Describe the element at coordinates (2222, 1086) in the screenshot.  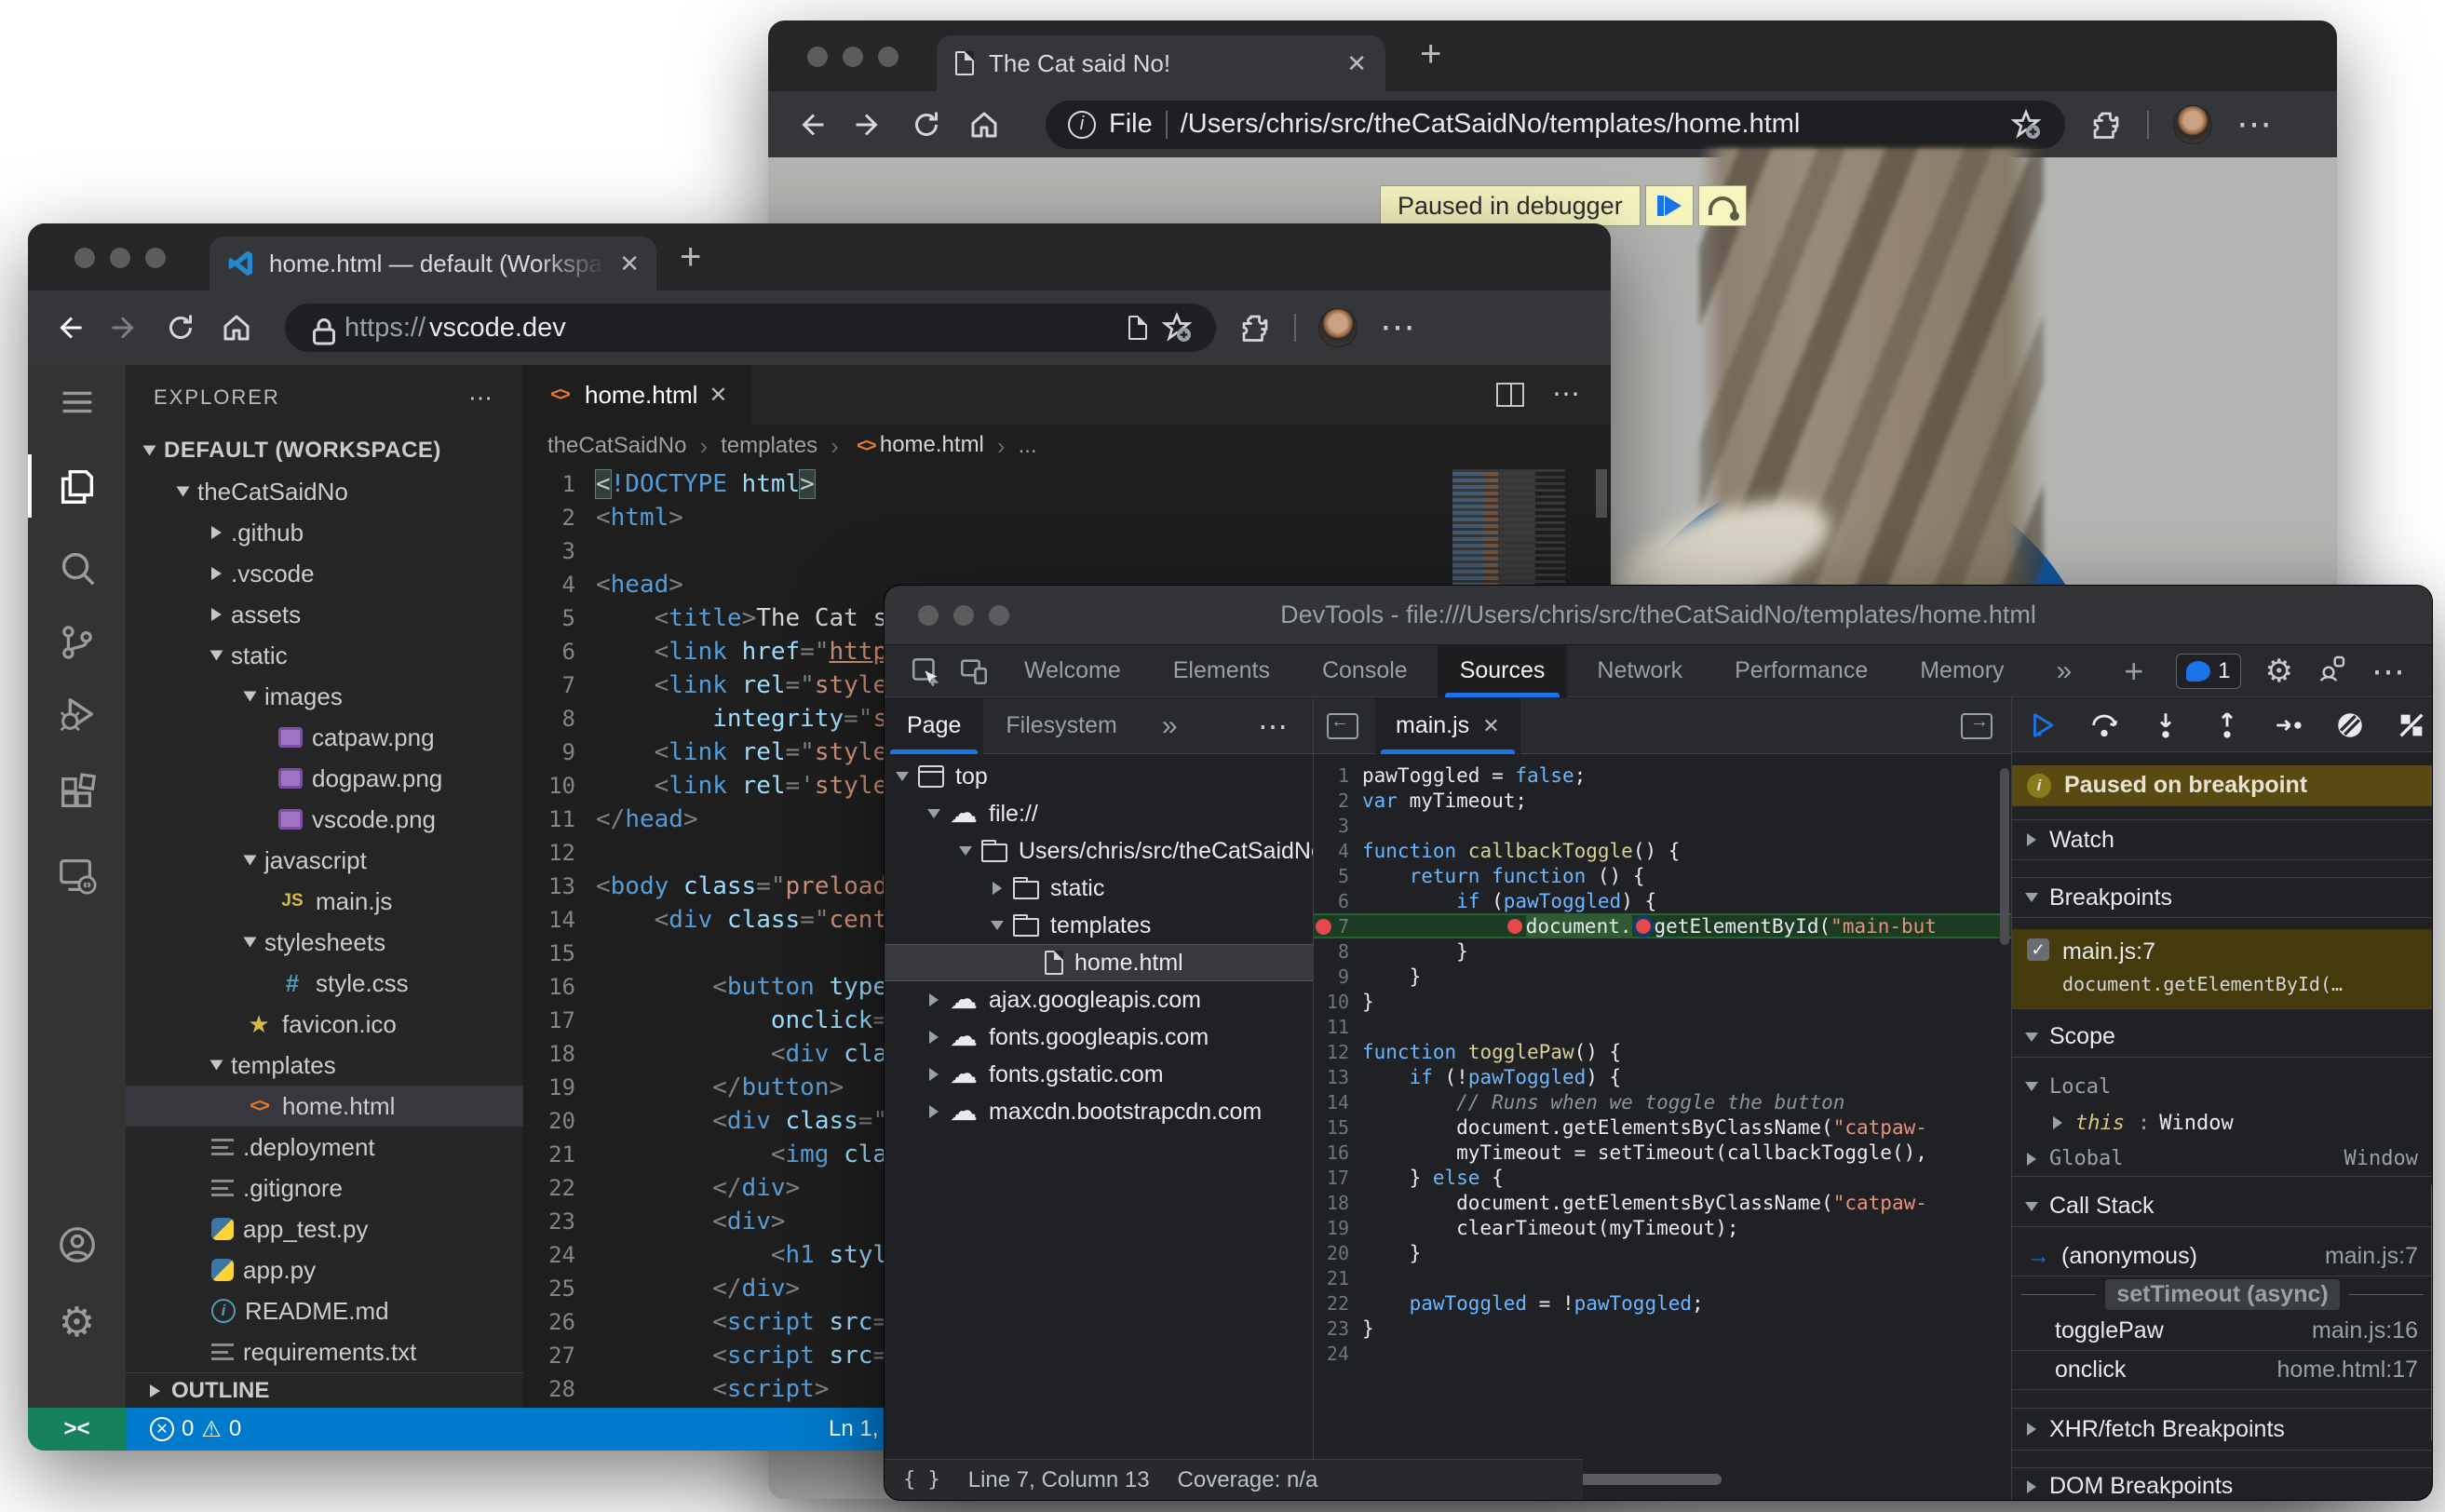
I see `scope-local-row: Local` at that location.